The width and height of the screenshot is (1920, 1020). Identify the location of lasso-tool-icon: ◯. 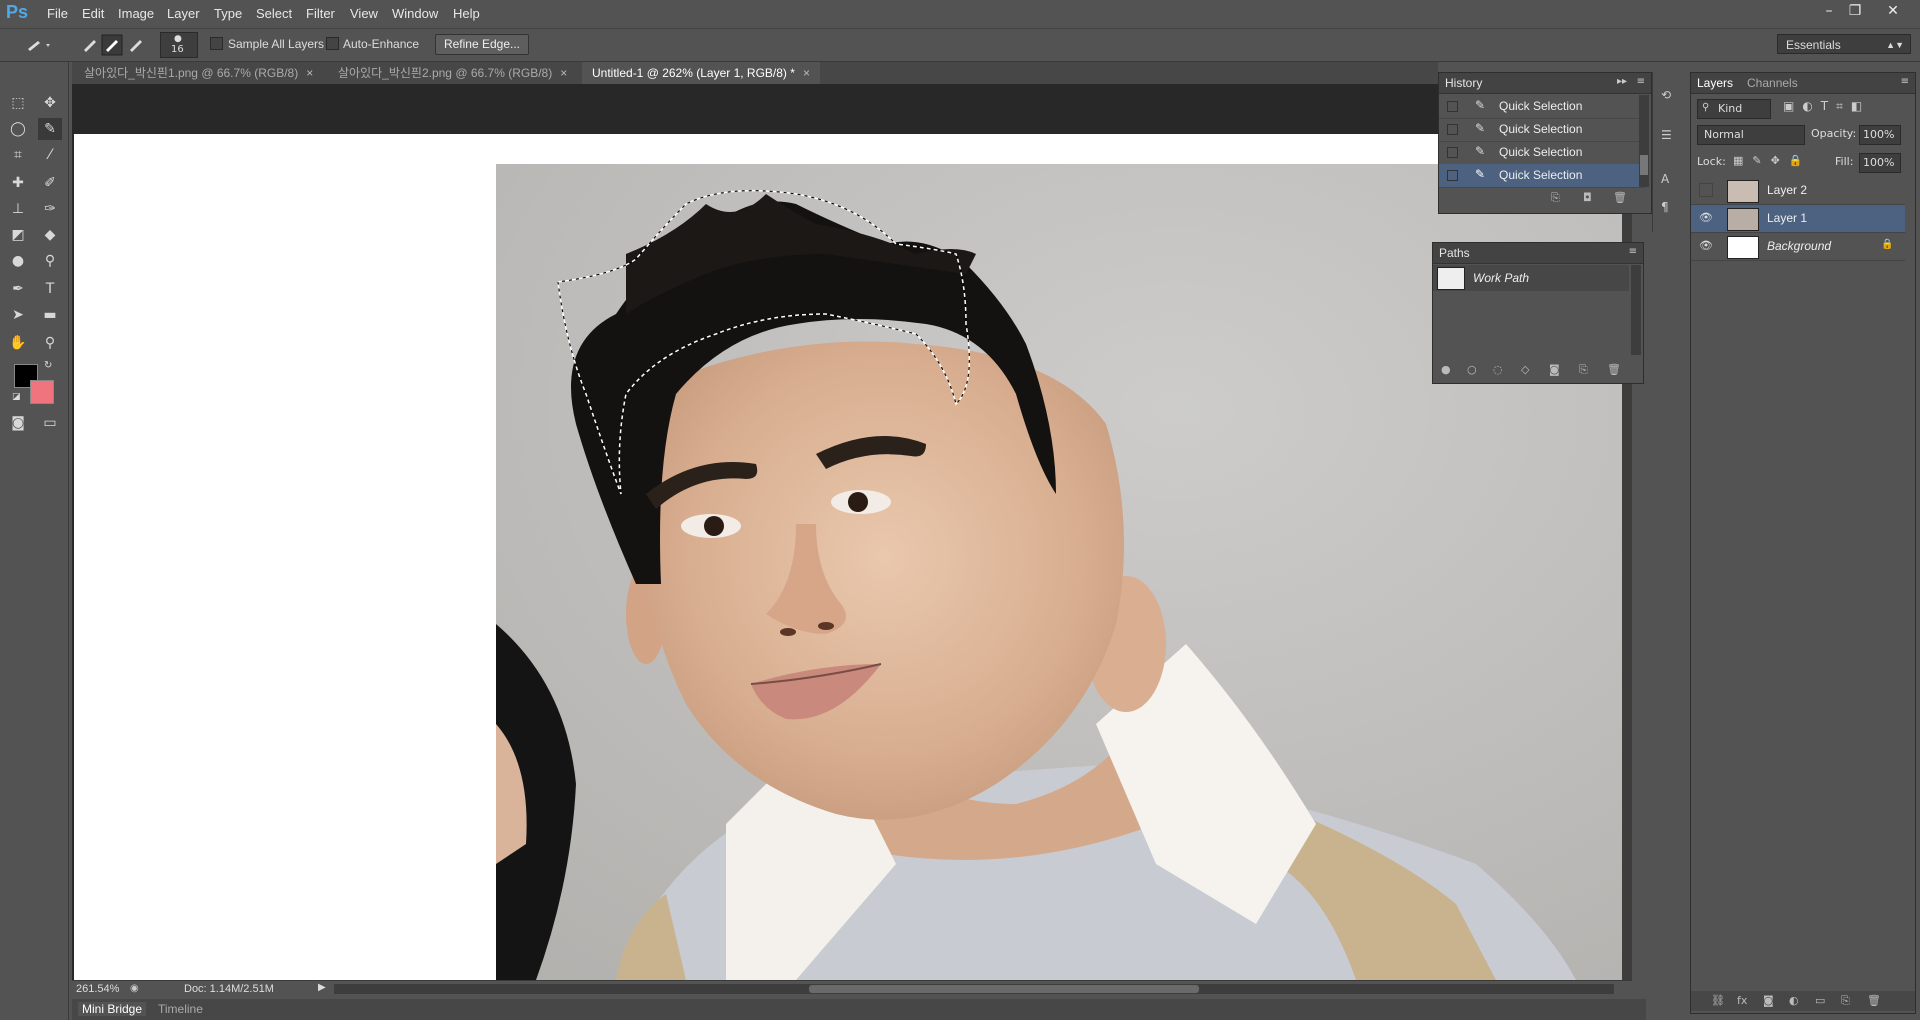
(18, 129).